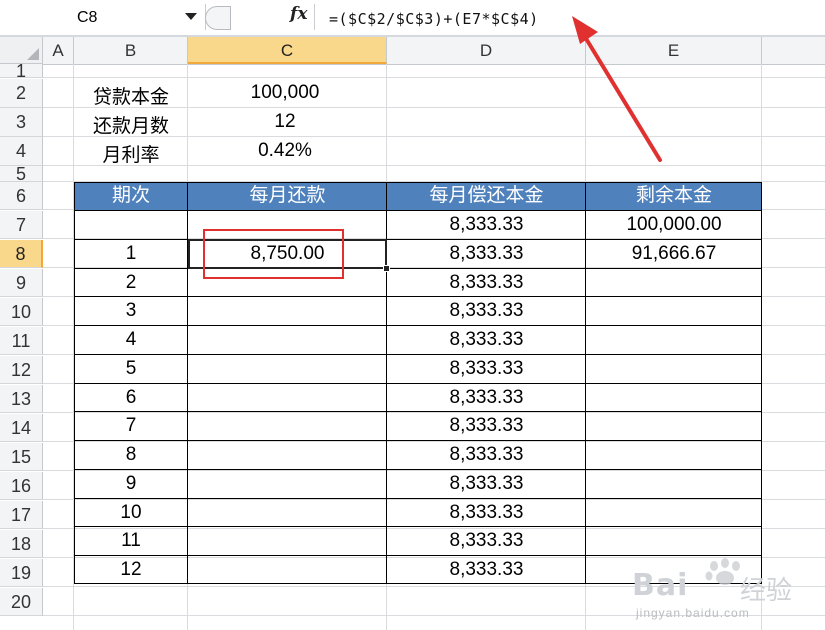 This screenshot has height=630, width=825. What do you see at coordinates (131, 50) in the screenshot?
I see `column-header-b: B` at bounding box center [131, 50].